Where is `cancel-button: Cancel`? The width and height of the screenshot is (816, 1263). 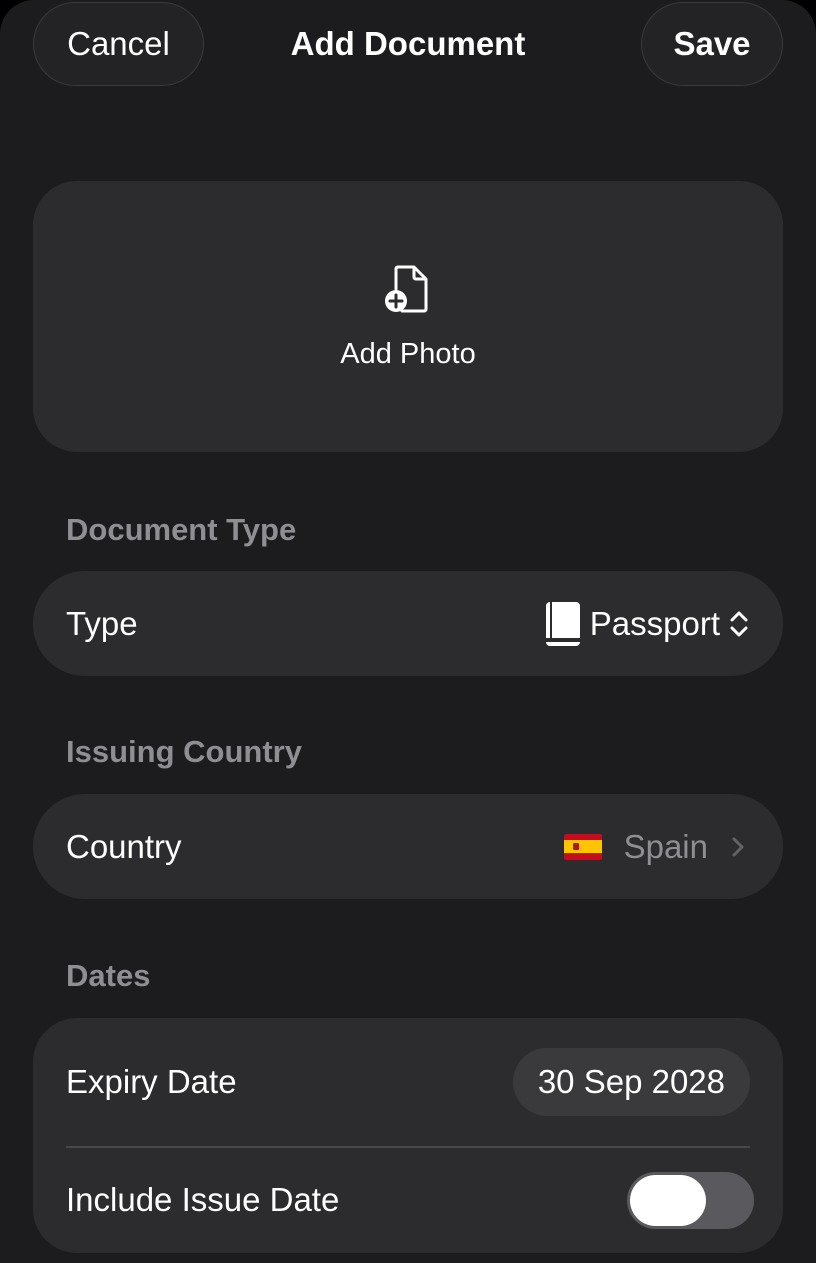
cancel-button: Cancel is located at coordinates (118, 44).